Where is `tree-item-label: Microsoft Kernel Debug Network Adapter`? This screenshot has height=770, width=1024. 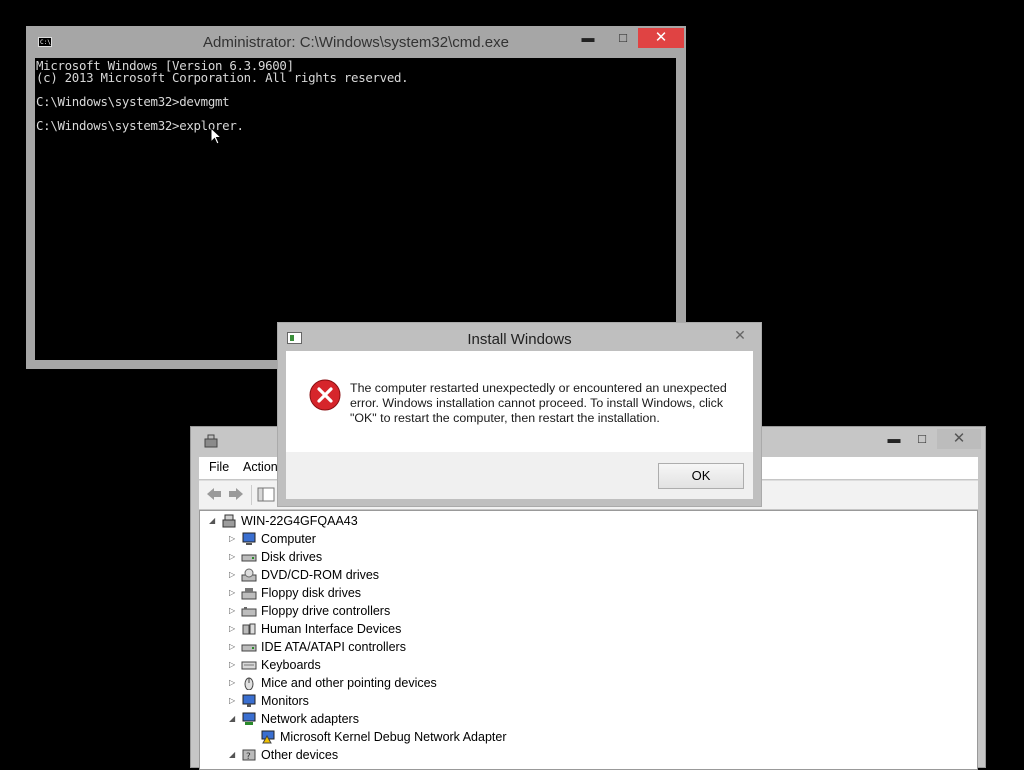
tree-item-label: Microsoft Kernel Debug Network Adapter is located at coordinates (393, 737).